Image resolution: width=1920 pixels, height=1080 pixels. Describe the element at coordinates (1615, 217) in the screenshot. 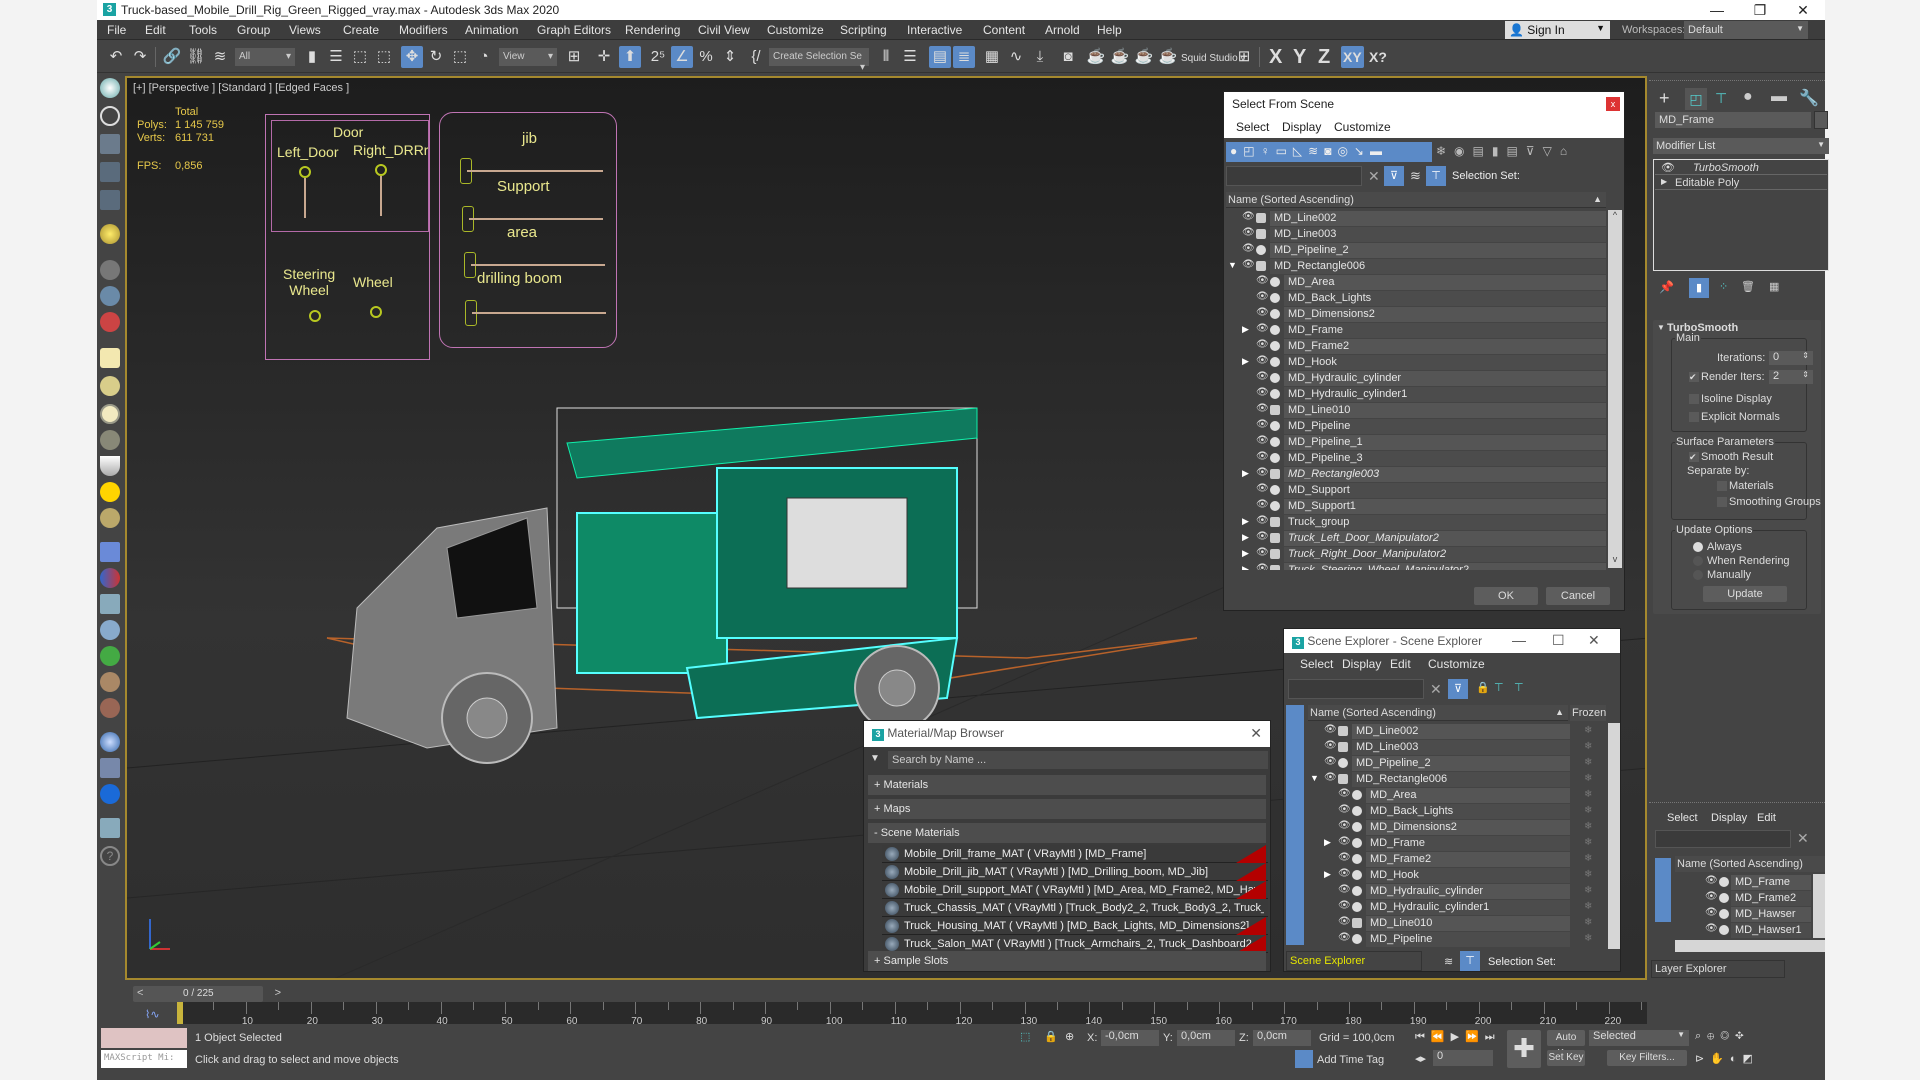

I see `scroll-up-icon: ^` at that location.